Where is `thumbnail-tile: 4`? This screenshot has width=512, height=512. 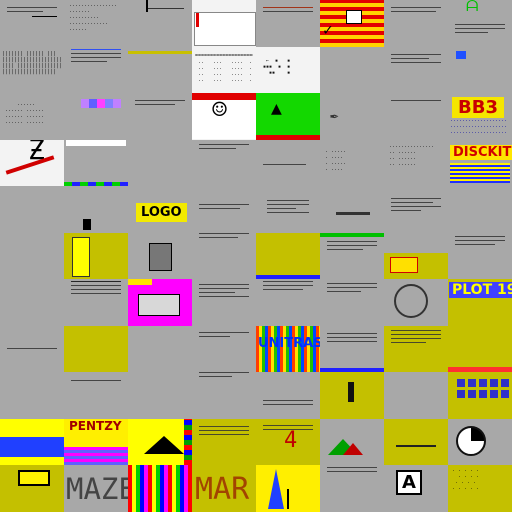
thumbnail-tile: 4 is located at coordinates (288, 442).